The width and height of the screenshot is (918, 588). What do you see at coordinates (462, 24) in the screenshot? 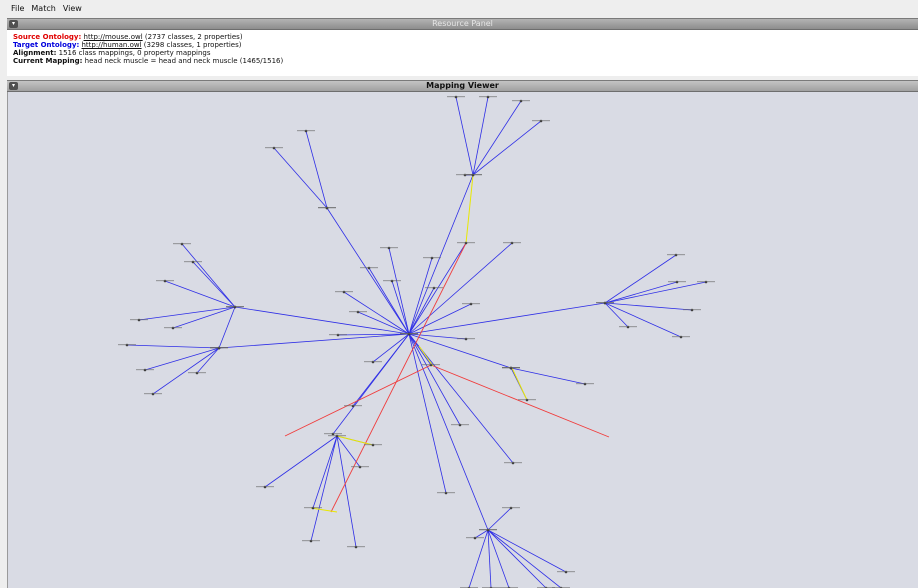
I see `resource-panel-header: ▾ Resource Panel` at bounding box center [462, 24].